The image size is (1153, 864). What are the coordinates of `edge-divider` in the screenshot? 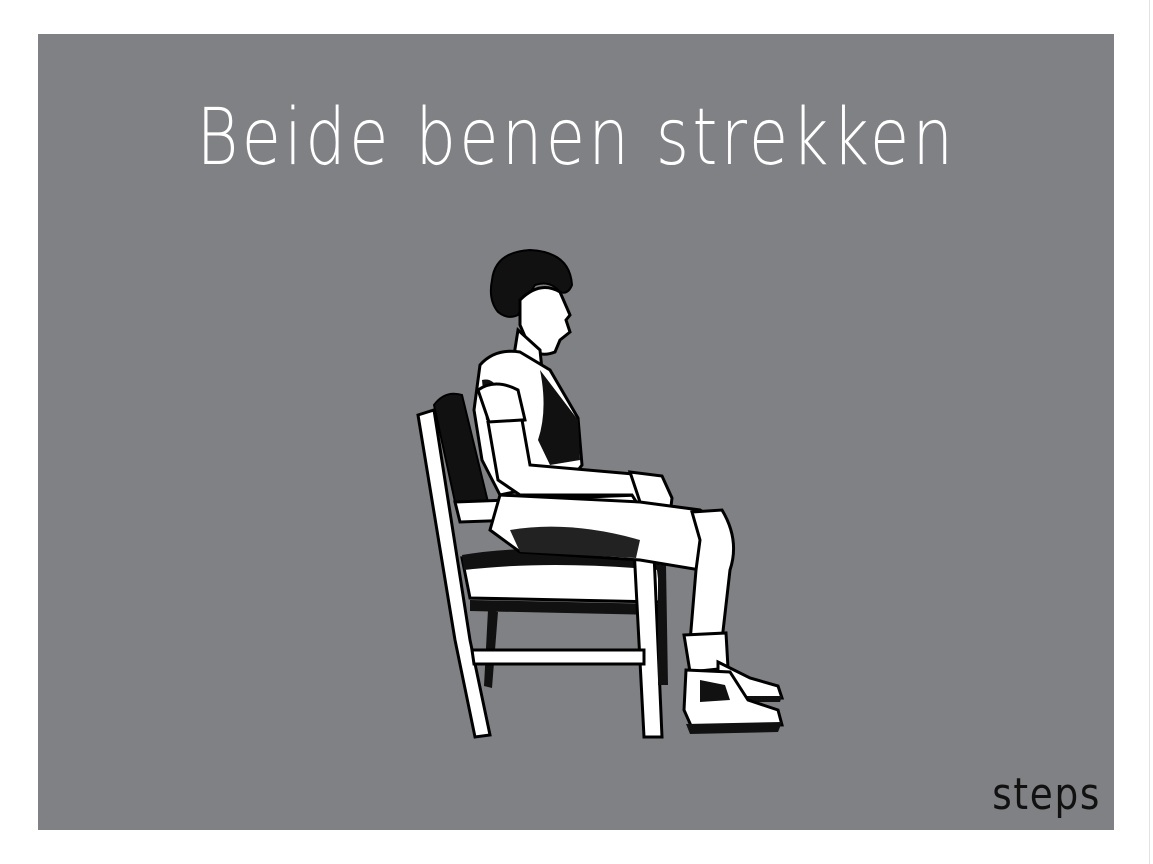 It's located at (1149, 432).